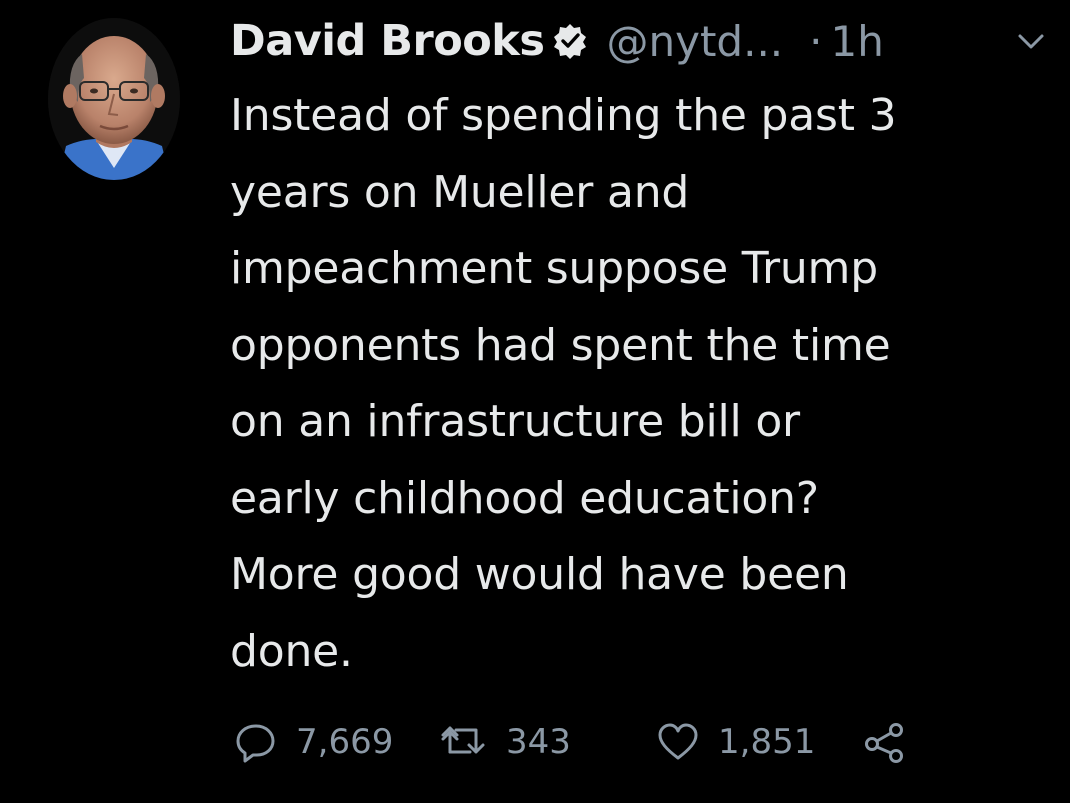 This screenshot has width=1070, height=803. I want to click on like-count: 1,851, so click(767, 742).